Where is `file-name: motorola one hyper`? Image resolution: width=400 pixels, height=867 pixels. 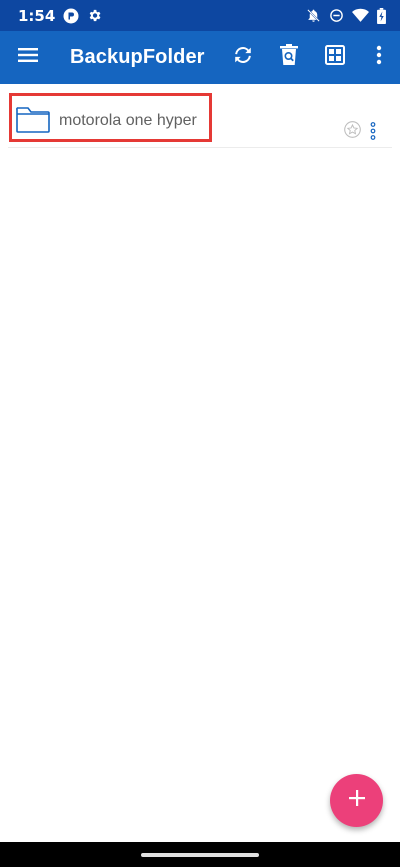
file-name: motorola one hyper is located at coordinates (128, 120).